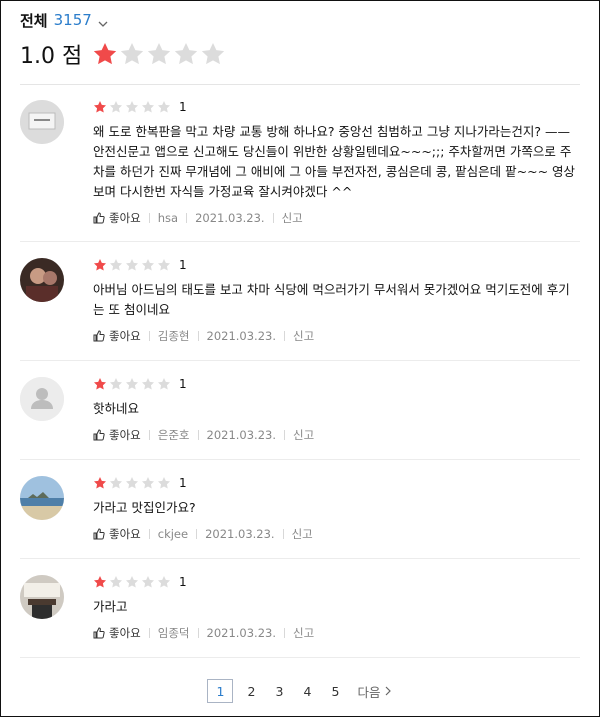 The width and height of the screenshot is (600, 717). I want to click on chevron-down-icon, so click(103, 21).